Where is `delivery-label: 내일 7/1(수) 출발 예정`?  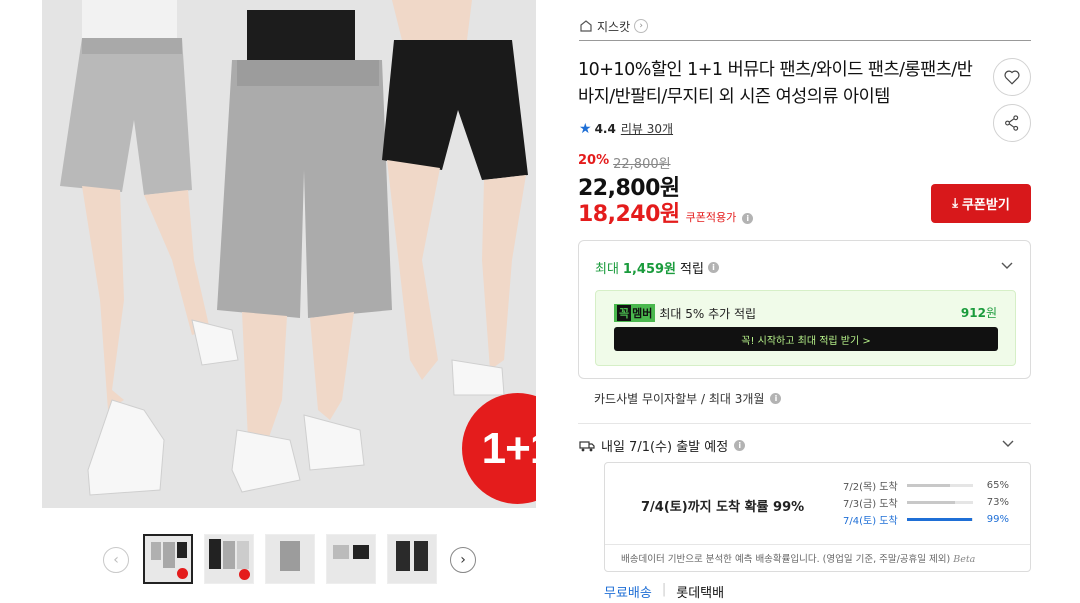
delivery-label: 내일 7/1(수) 출발 예정 is located at coordinates (665, 447).